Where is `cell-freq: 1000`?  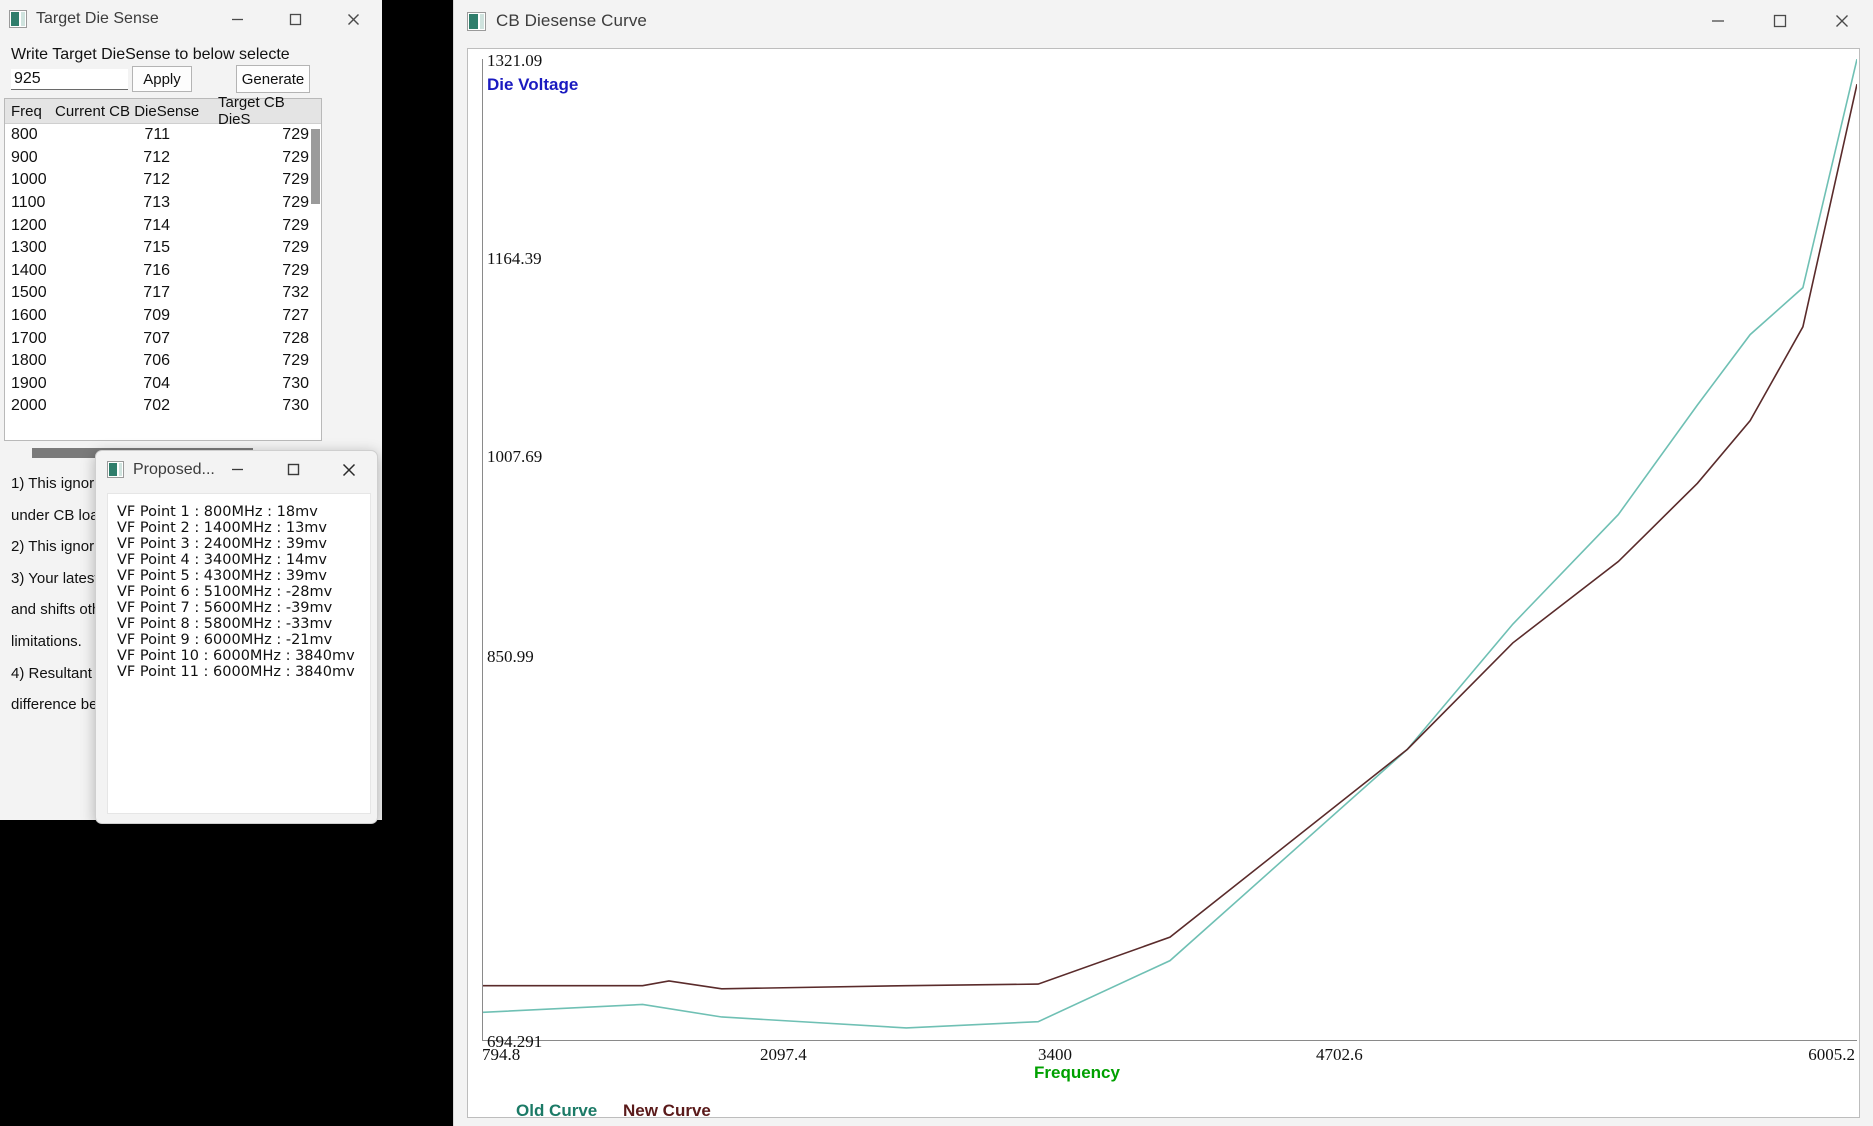
cell-freq: 1000 is located at coordinates (29, 180).